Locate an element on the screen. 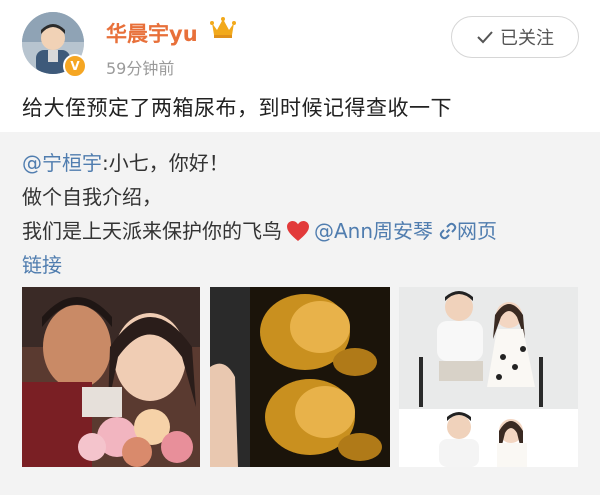 The image size is (600, 495). mention-link: @宁桓宇 is located at coordinates (62, 163).